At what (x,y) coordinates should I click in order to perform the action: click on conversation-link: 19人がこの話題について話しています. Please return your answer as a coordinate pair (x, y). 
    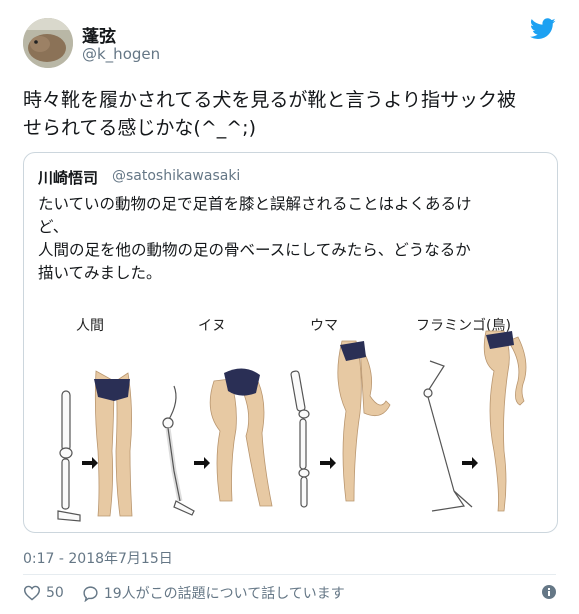
    Looking at the image, I should click on (213, 593).